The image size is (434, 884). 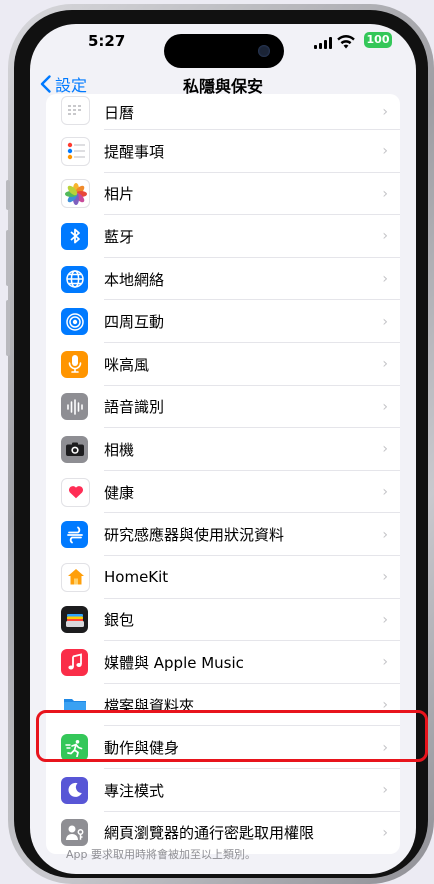 I want to click on list-item-label: 語音識別, so click(x=134, y=407).